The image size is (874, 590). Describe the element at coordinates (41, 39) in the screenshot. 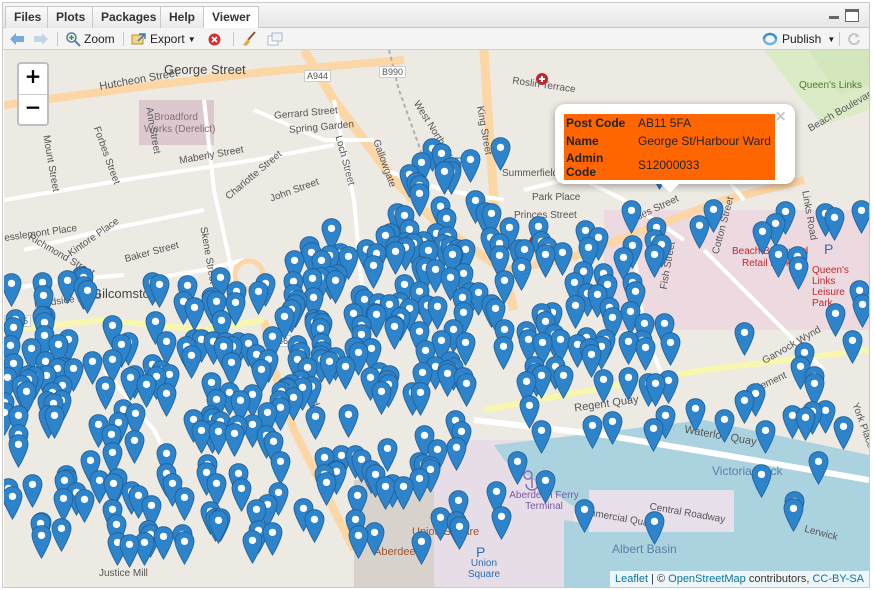

I see `forward-button` at that location.